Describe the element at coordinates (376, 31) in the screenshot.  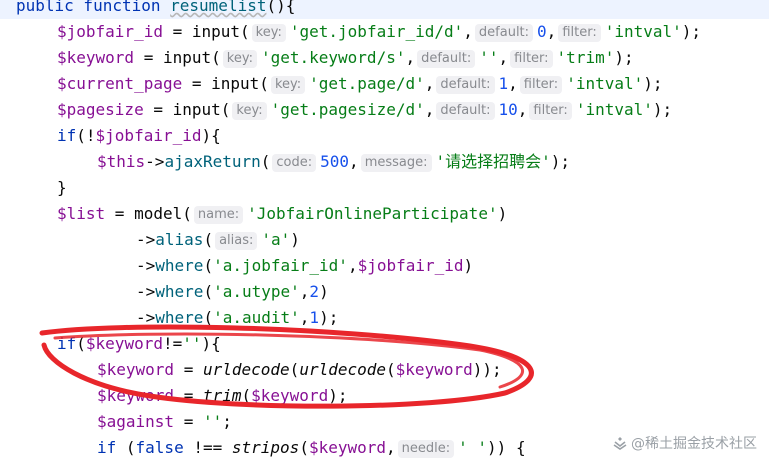
I see `string-literal: 'get.jobfair_id/d'` at that location.